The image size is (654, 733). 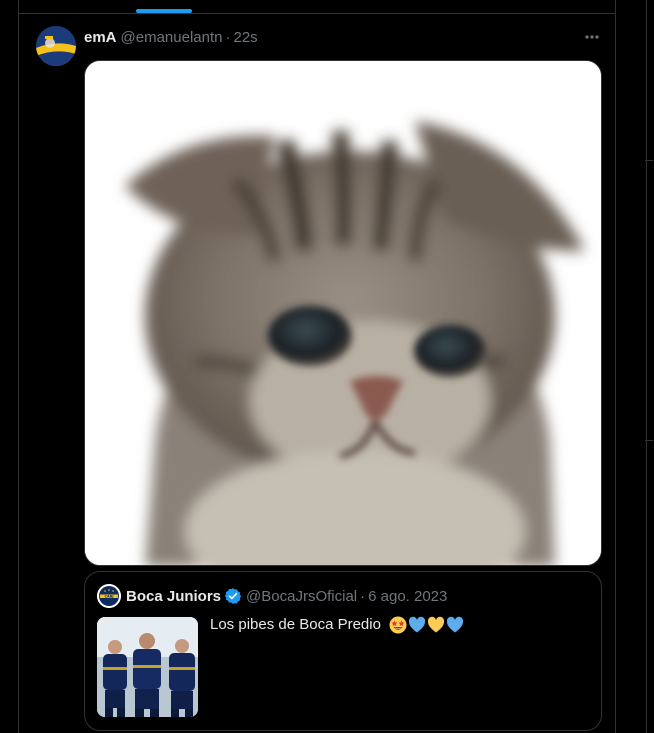 I want to click on author-handle: @emanuelantn, so click(x=172, y=37).